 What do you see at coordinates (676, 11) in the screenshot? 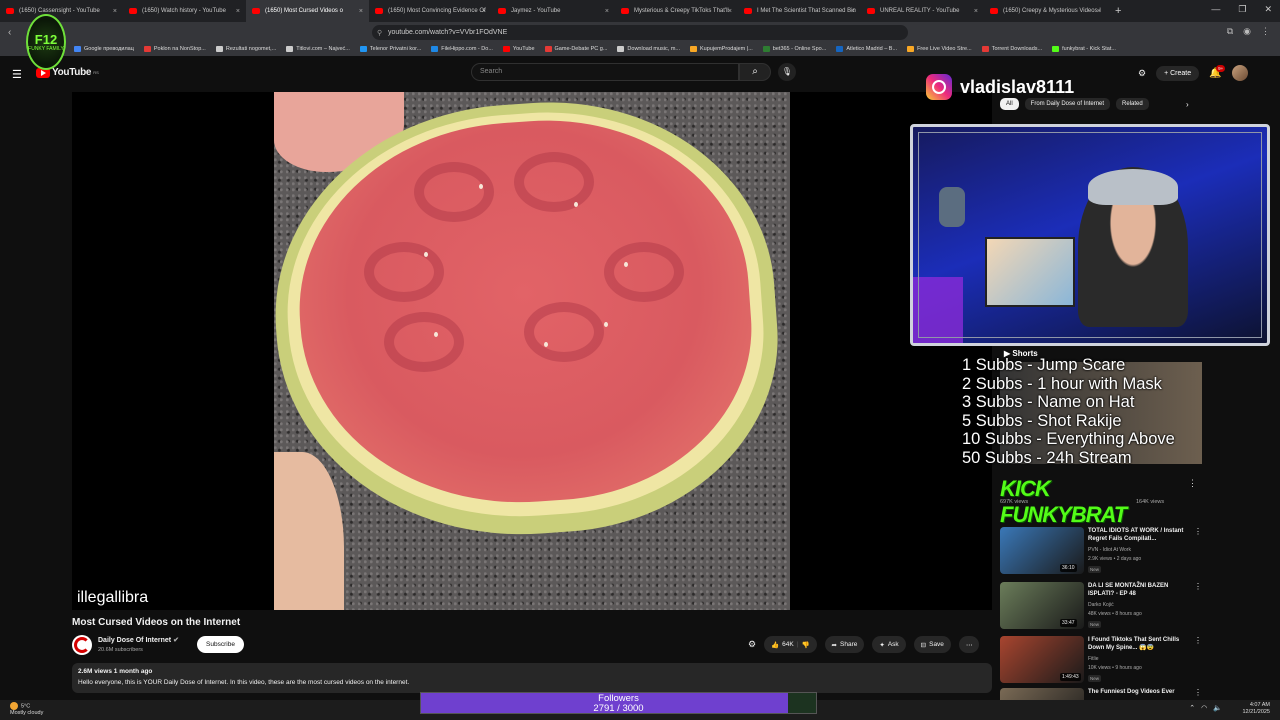
I see `browser-tab: Mysterious & Creepy TikToks That'll ×` at bounding box center [676, 11].